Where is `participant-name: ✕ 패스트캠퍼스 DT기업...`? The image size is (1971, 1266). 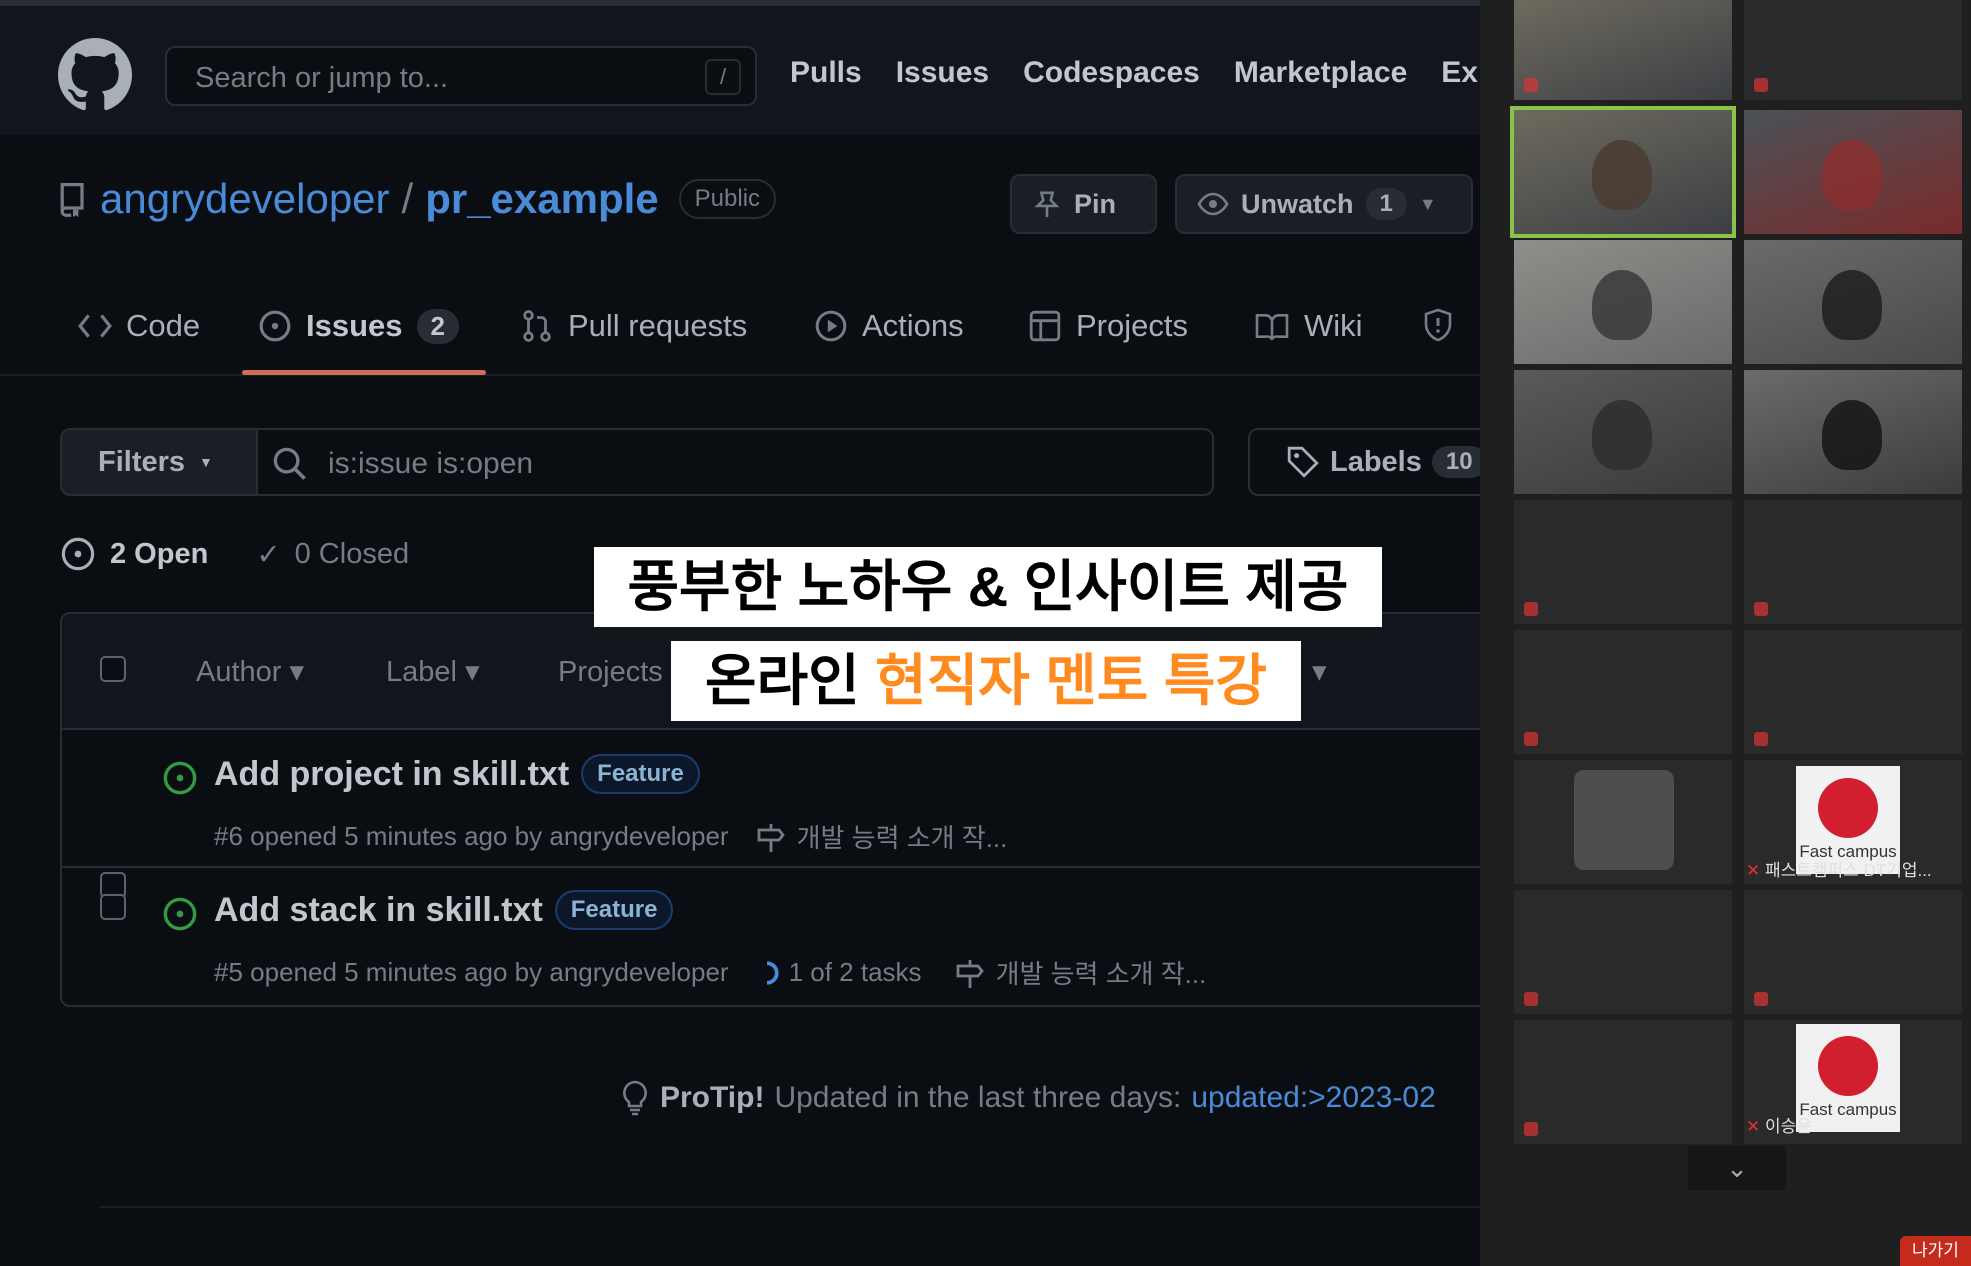 participant-name: ✕ 패스트캠퍼스 DT기업... is located at coordinates (1839, 868).